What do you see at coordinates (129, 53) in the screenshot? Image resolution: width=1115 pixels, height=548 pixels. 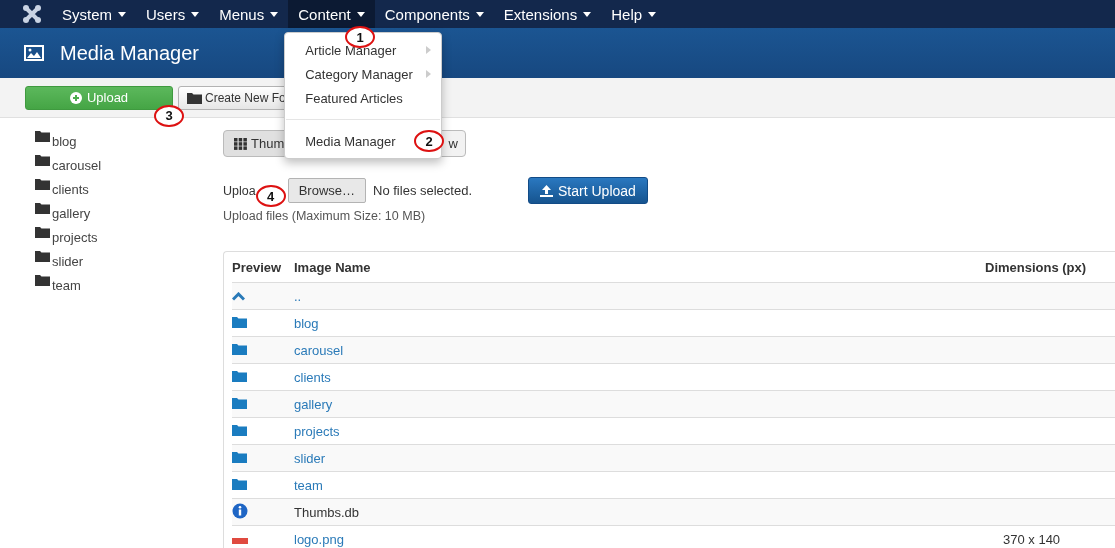 I see `page-title: Media Manager` at bounding box center [129, 53].